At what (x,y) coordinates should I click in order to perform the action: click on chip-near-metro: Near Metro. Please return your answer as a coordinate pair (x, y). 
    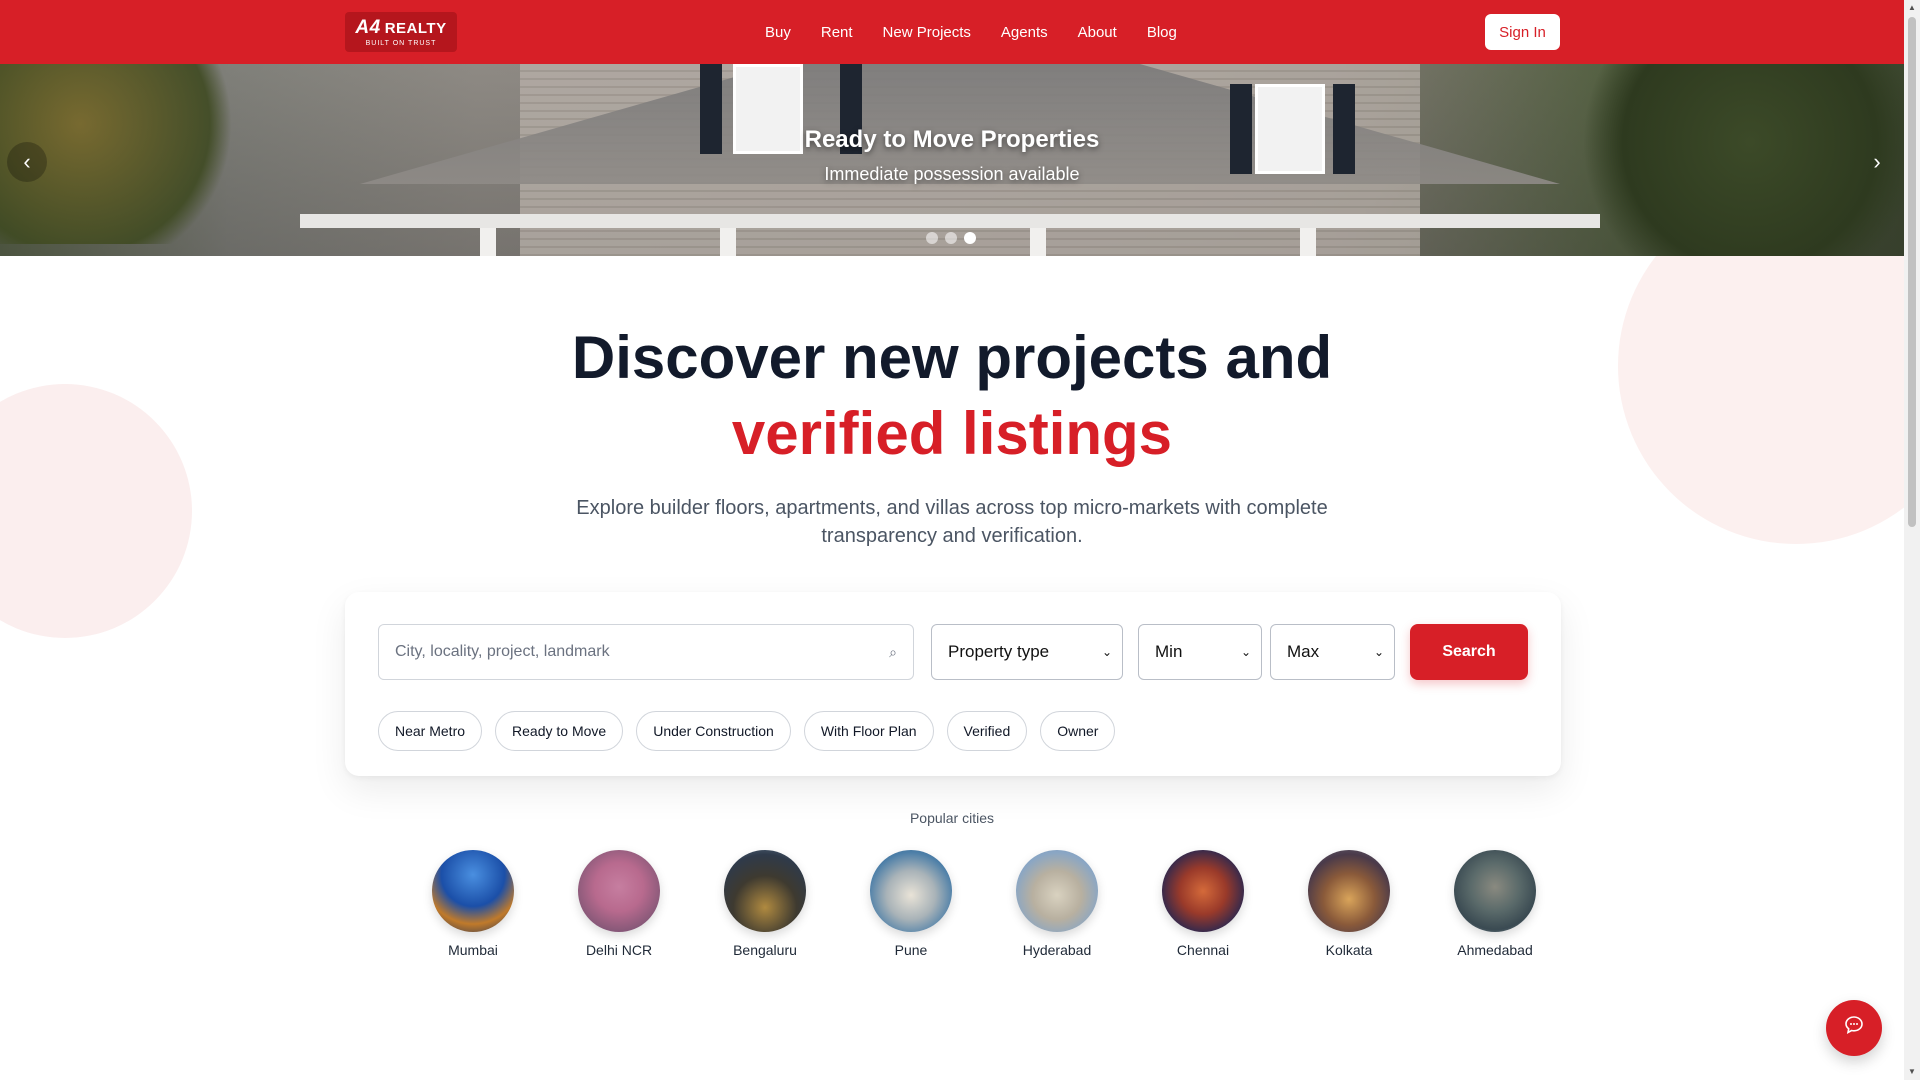
    Looking at the image, I should click on (430, 731).